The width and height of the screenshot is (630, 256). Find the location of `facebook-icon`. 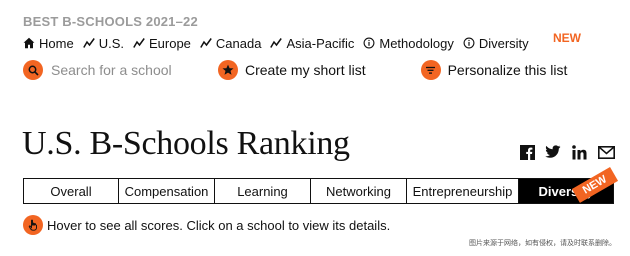

facebook-icon is located at coordinates (527, 152).